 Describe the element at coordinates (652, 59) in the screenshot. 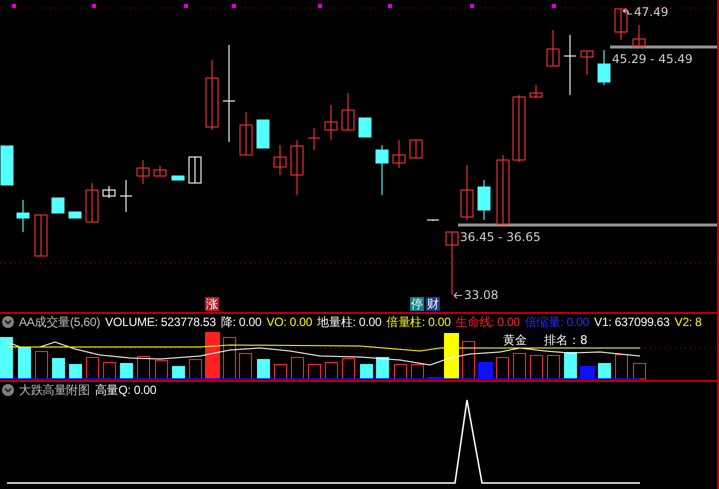

I see `price-range-label: 45.29 - 45.49` at that location.